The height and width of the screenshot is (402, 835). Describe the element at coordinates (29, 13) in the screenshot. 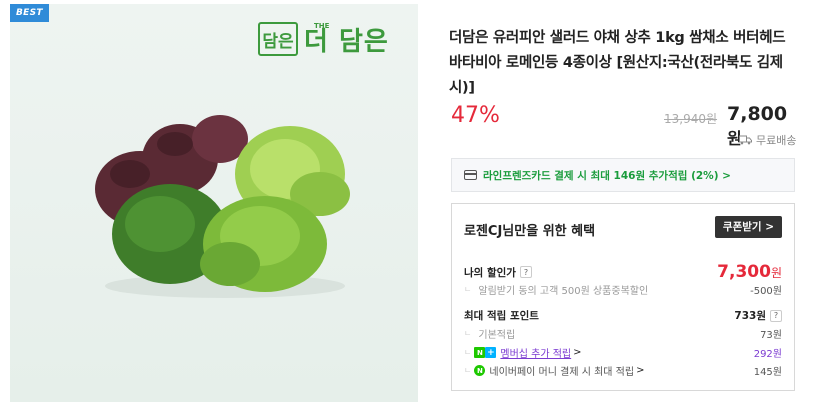

I see `best-badge: BEST` at that location.